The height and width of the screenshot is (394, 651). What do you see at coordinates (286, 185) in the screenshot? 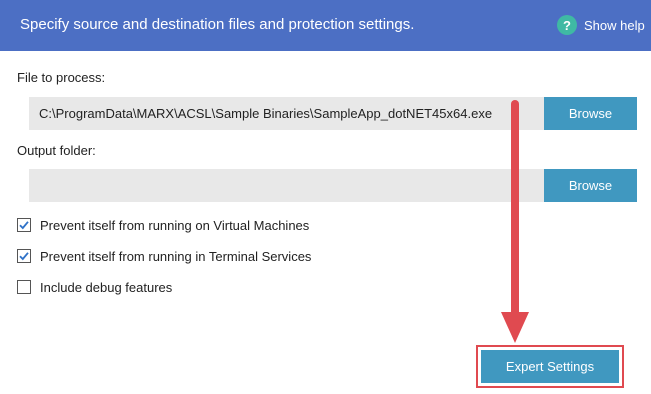
I see `output-folder-input` at bounding box center [286, 185].